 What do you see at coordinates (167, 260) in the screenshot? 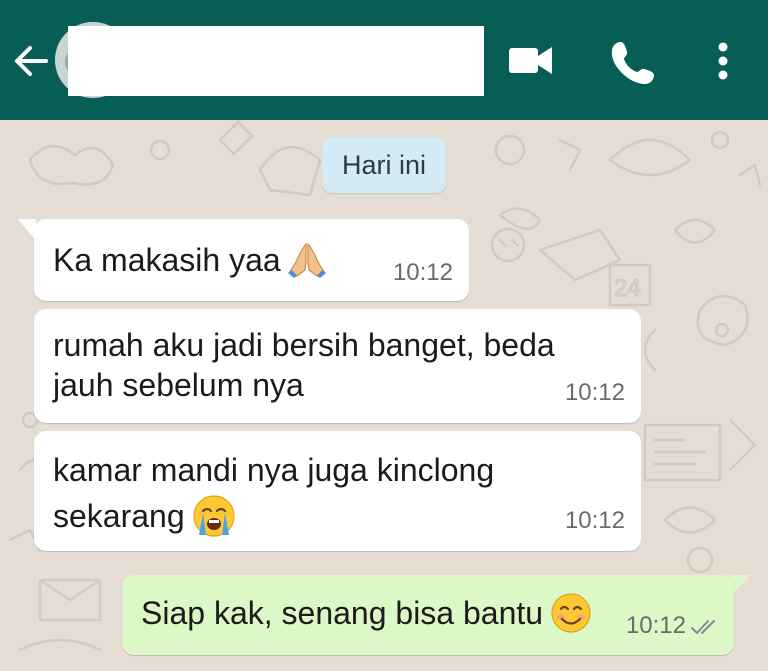
I see `message-line: Ka makasih yaa` at bounding box center [167, 260].